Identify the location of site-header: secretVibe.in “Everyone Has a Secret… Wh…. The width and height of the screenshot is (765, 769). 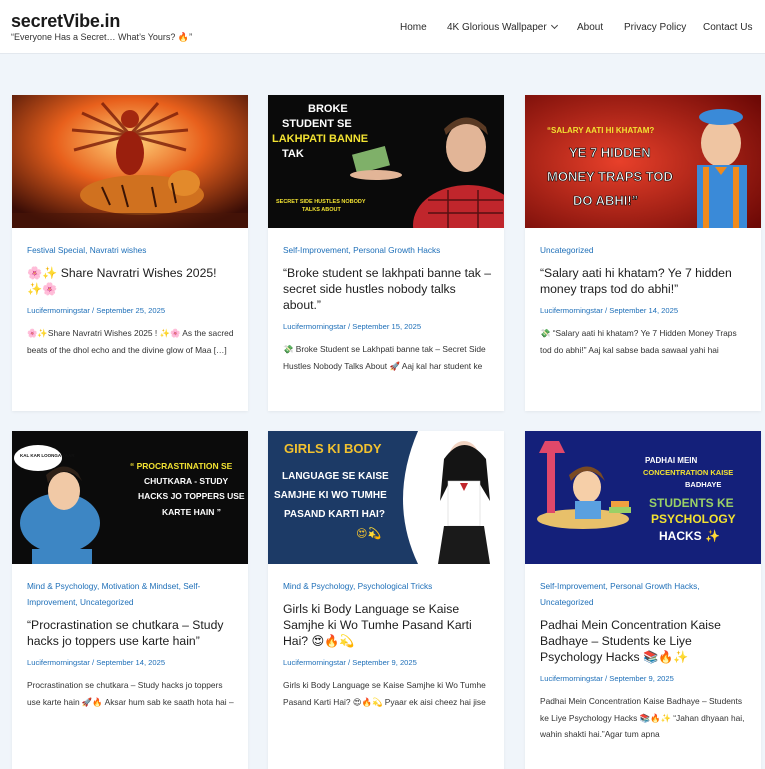
(382, 27).